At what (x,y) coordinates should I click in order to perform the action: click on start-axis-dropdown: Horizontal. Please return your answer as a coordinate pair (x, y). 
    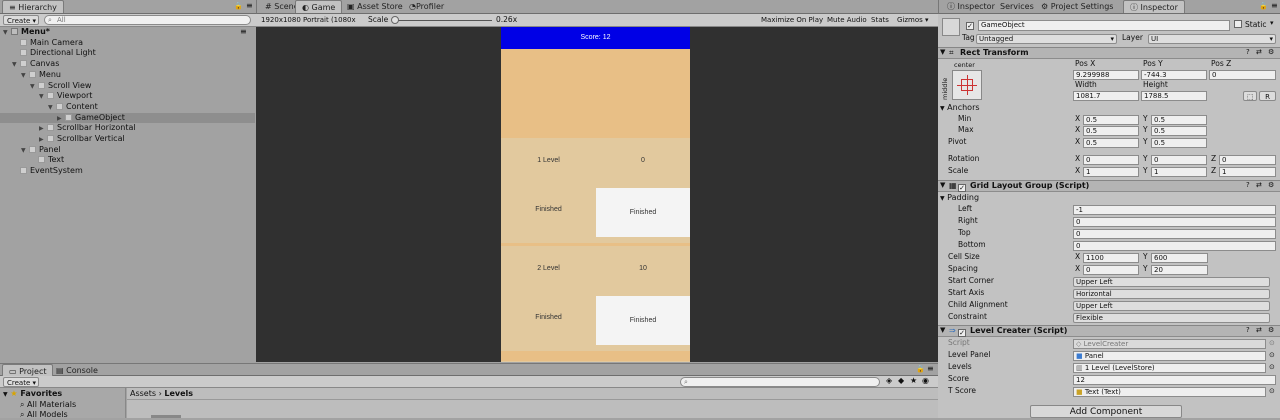
    Looking at the image, I should click on (1171, 294).